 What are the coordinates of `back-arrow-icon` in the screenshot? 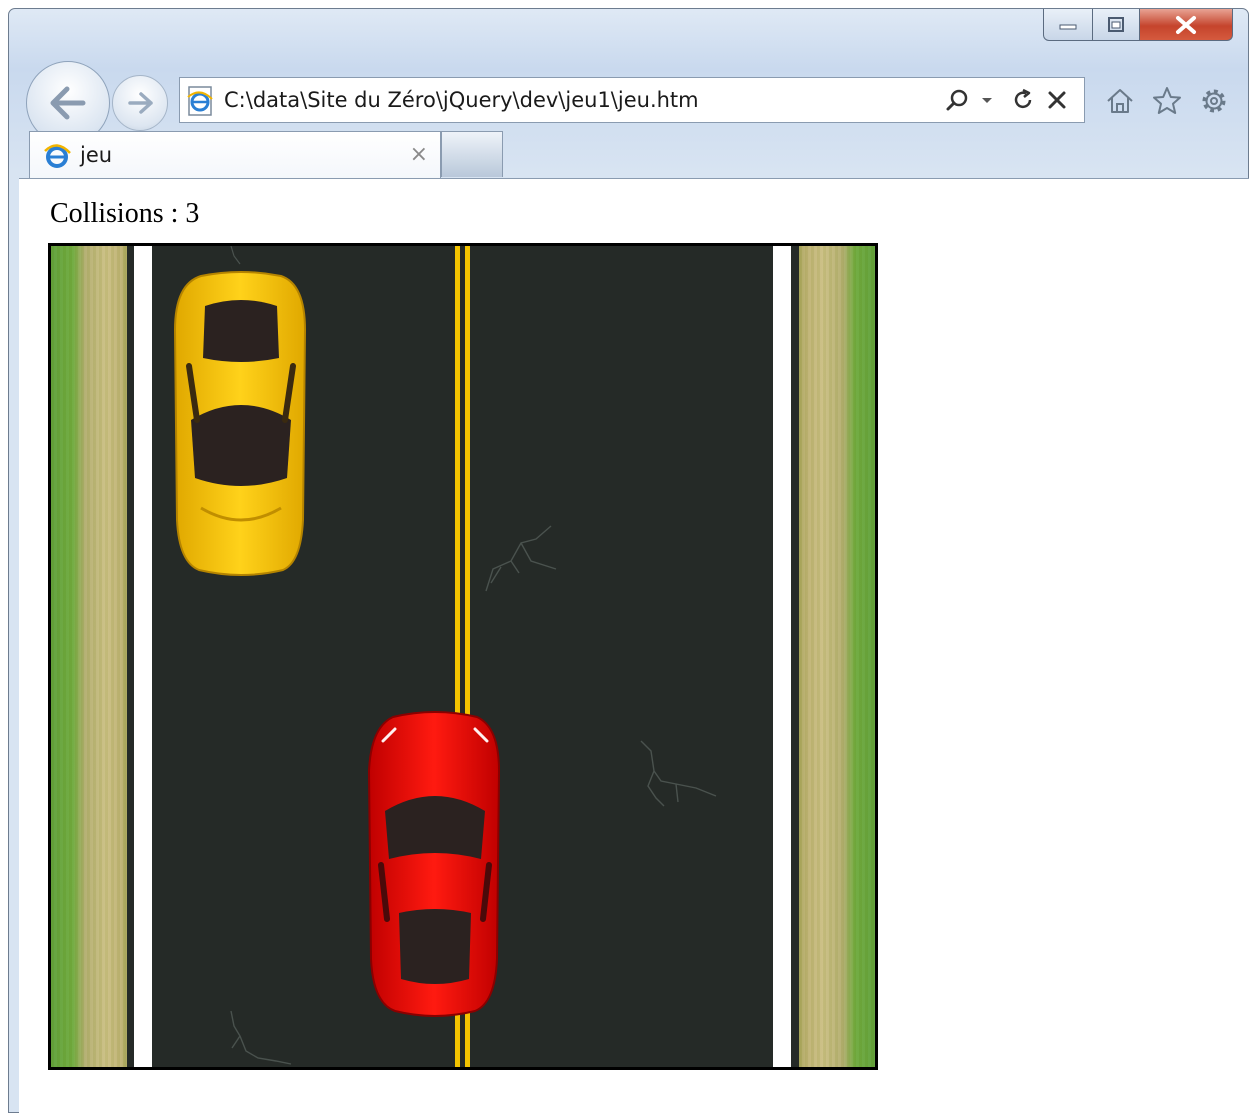 It's located at (68, 103).